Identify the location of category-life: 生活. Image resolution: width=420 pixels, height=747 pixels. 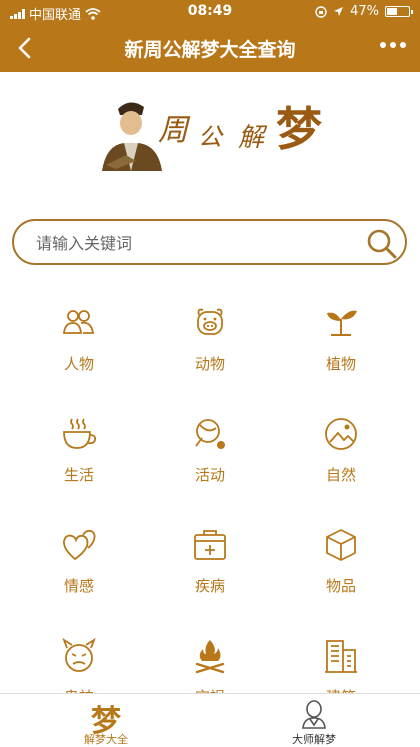
(79, 461).